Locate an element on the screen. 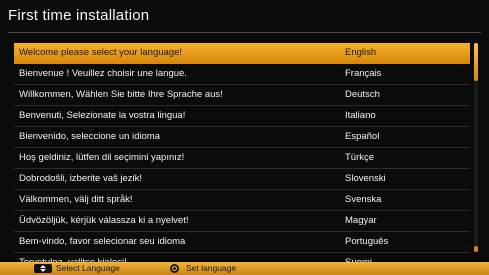 The height and width of the screenshot is (275, 489). welcome-message: Bienvenue ! Veuillez choisir une langue. is located at coordinates (103, 73).